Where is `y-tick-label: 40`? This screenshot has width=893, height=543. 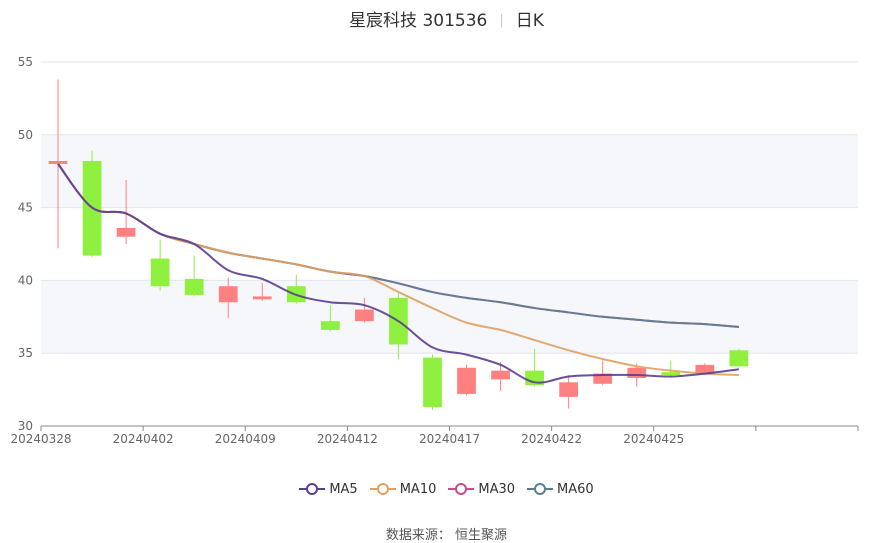 y-tick-label: 40 is located at coordinates (25, 280).